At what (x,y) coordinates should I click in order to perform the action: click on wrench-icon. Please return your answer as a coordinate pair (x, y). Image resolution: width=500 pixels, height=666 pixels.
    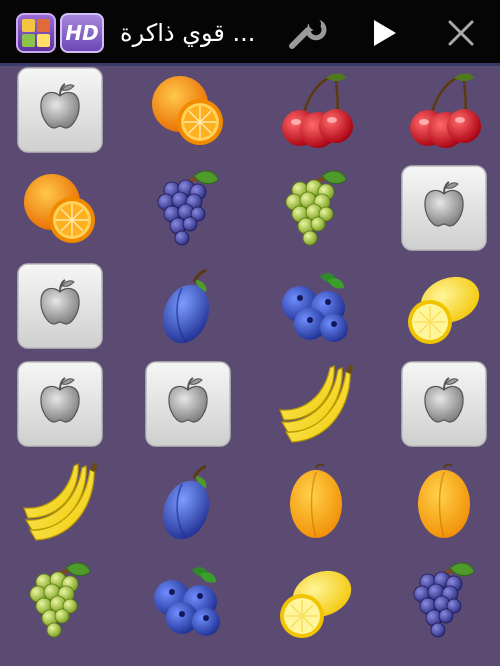
    Looking at the image, I should click on (308, 33).